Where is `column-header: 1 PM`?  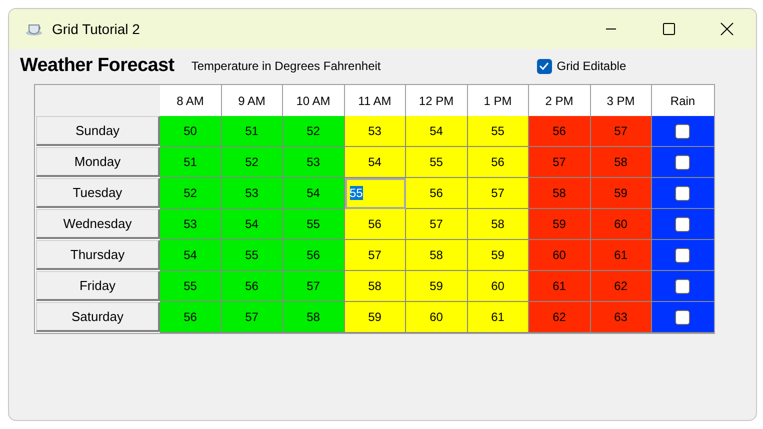
column-header: 1 PM is located at coordinates (498, 101).